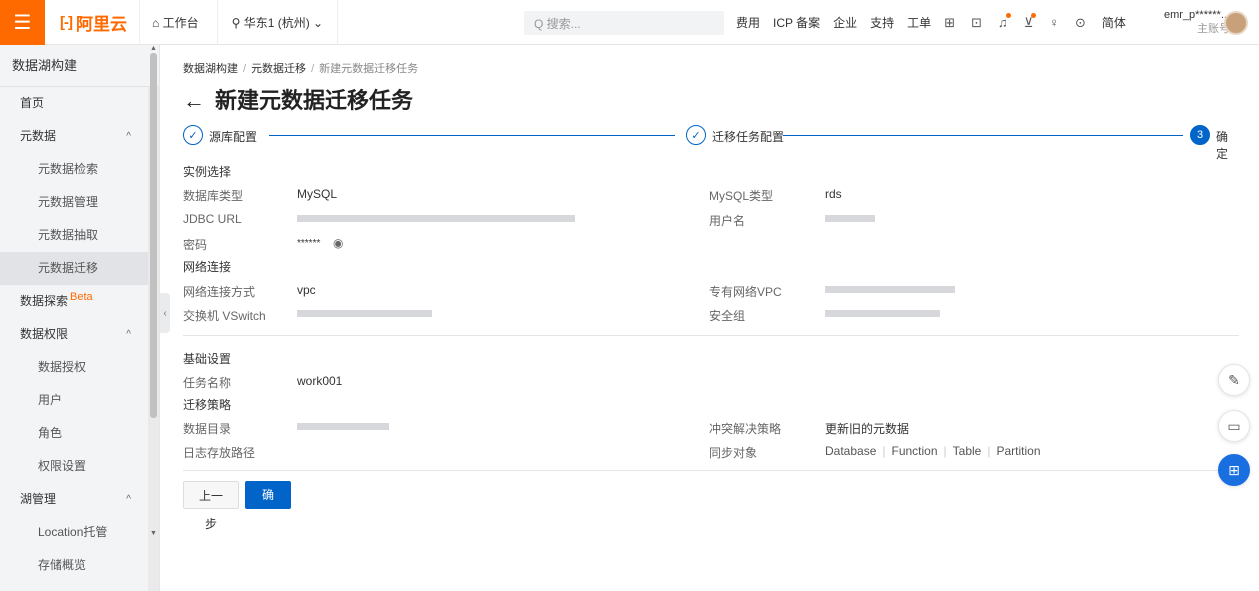 This screenshot has height=591, width=1259. I want to click on scroll-up-icon: ▲, so click(153, 48).